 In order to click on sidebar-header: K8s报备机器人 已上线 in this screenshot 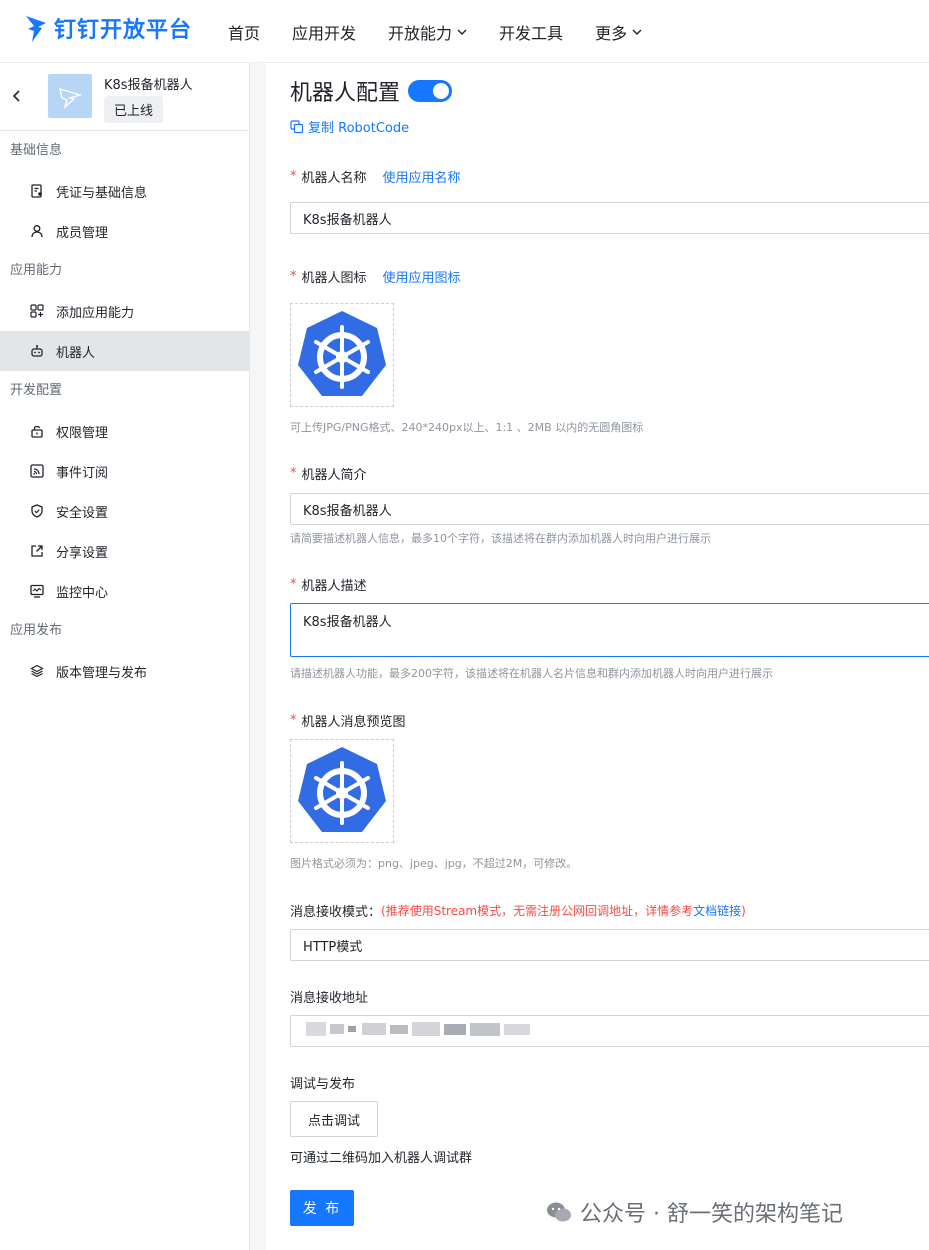, I will do `click(124, 97)`.